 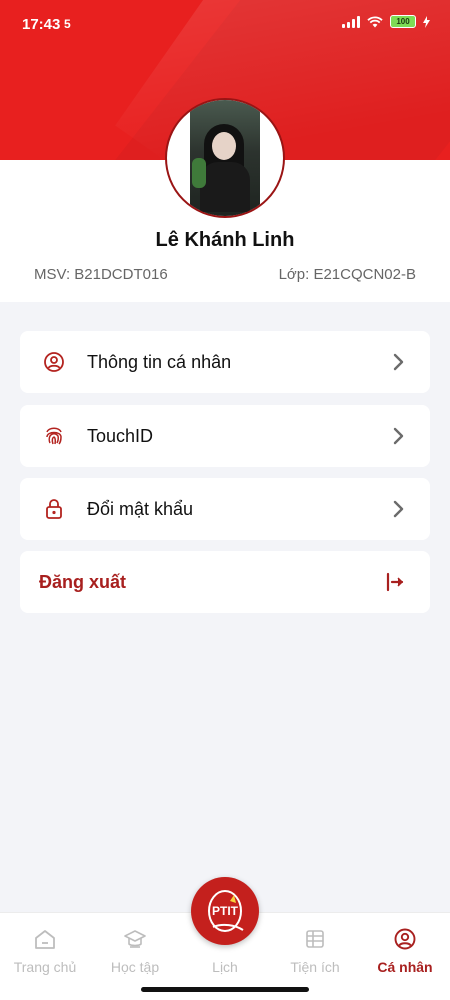 What do you see at coordinates (135, 967) in the screenshot?
I see `nav-label: Học tập` at bounding box center [135, 967].